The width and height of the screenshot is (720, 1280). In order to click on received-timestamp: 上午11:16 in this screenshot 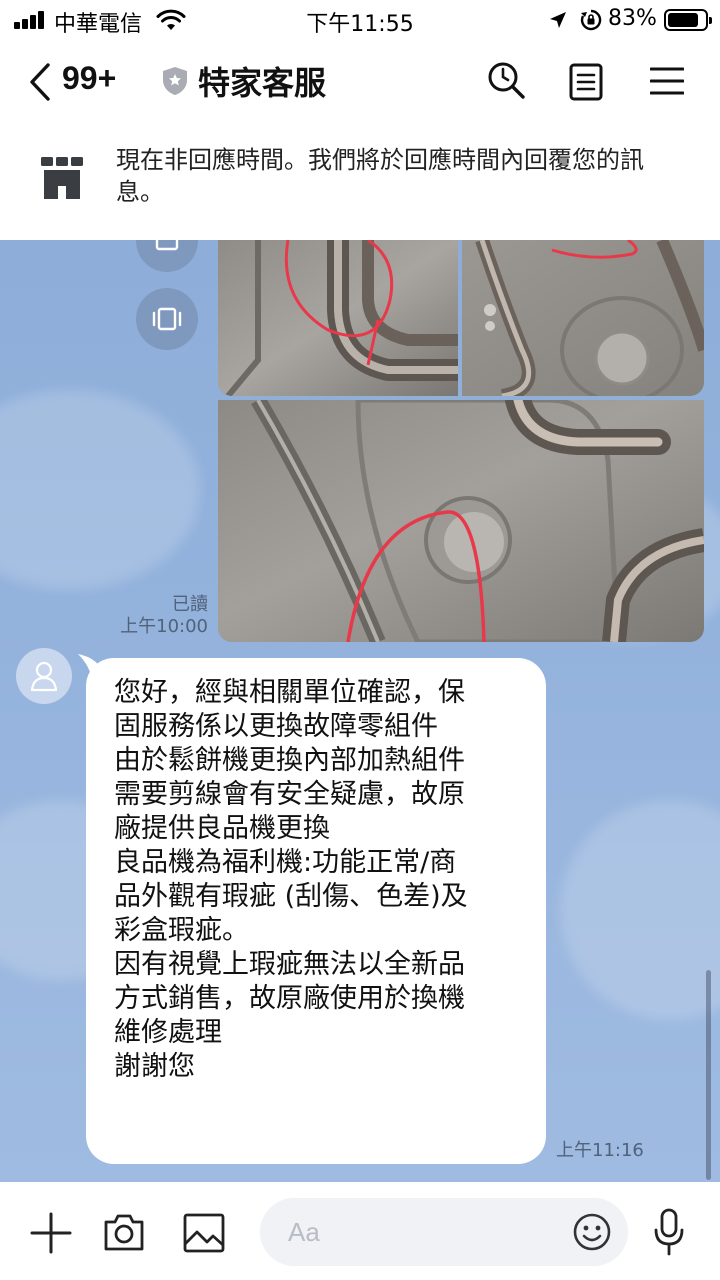, I will do `click(600, 1150)`.